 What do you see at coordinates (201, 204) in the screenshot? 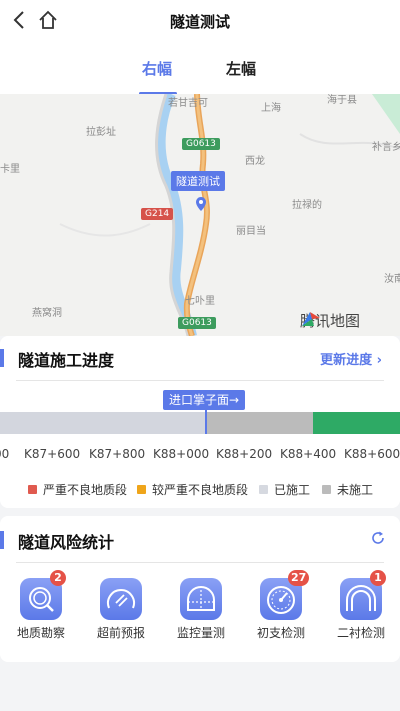
I see `location-pin-icon` at bounding box center [201, 204].